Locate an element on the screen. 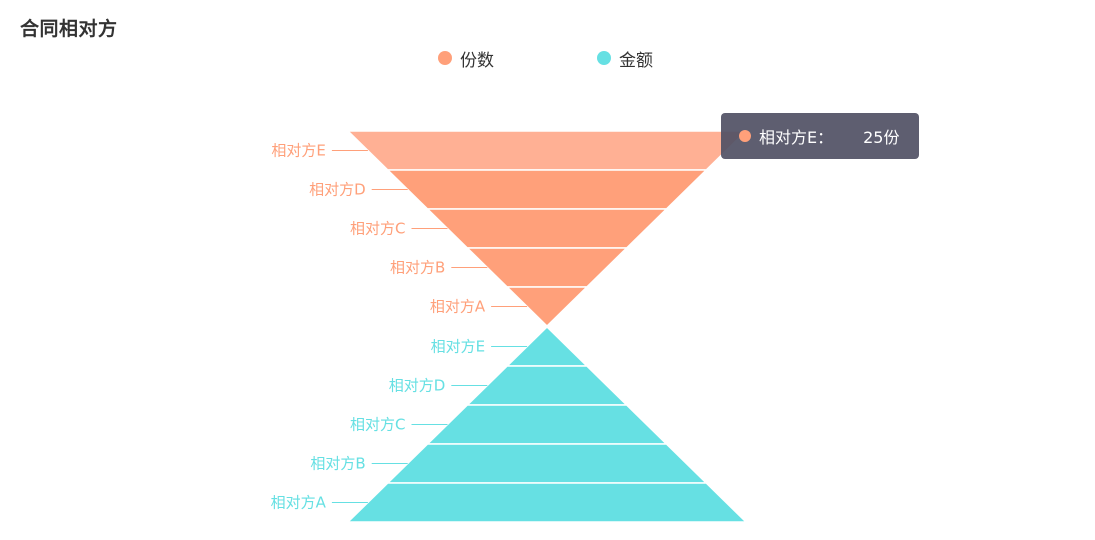 The width and height of the screenshot is (1095, 540). funnel-amount-label-相对方B: 相对方B is located at coordinates (337, 464).